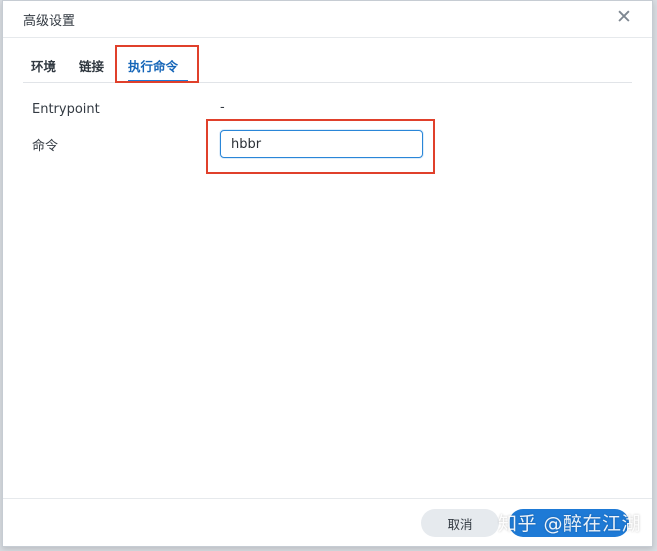 The width and height of the screenshot is (657, 551). I want to click on ok-button, so click(569, 523).